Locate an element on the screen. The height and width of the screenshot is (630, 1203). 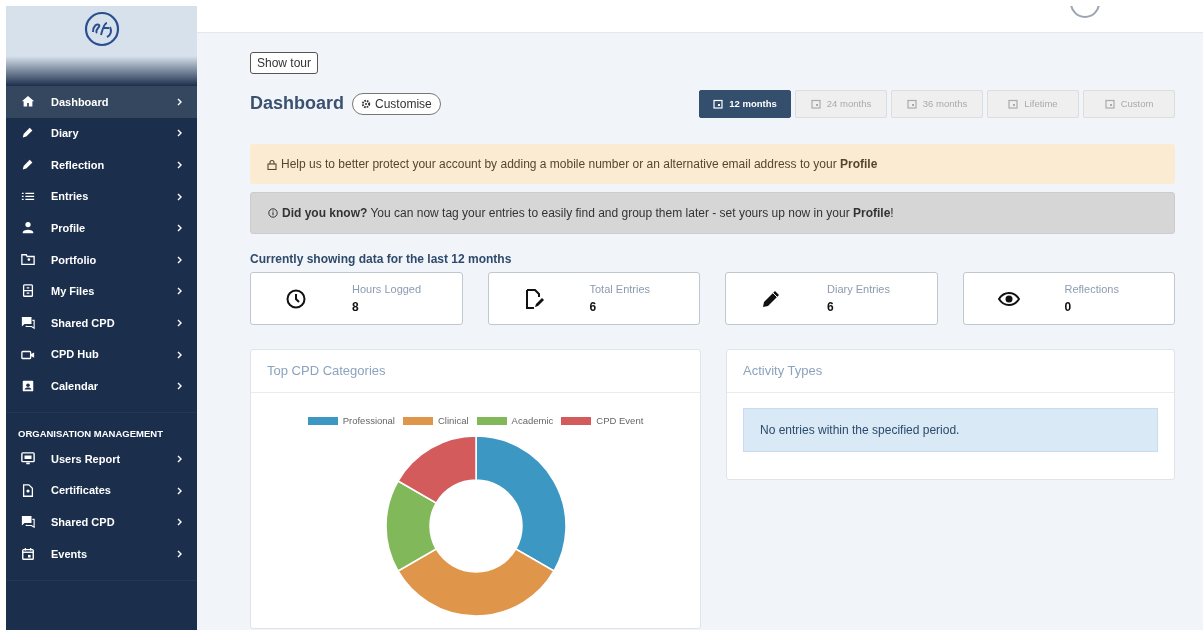
sidebar-item: Reflection is located at coordinates (101, 165).